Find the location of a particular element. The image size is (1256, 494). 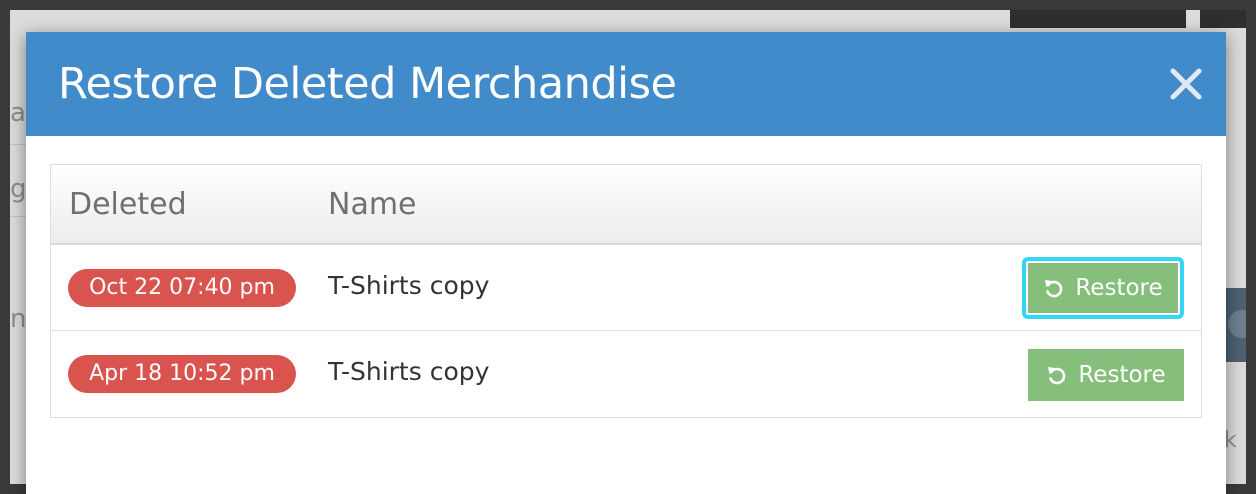

background-text-fragment: n is located at coordinates (18, 319).